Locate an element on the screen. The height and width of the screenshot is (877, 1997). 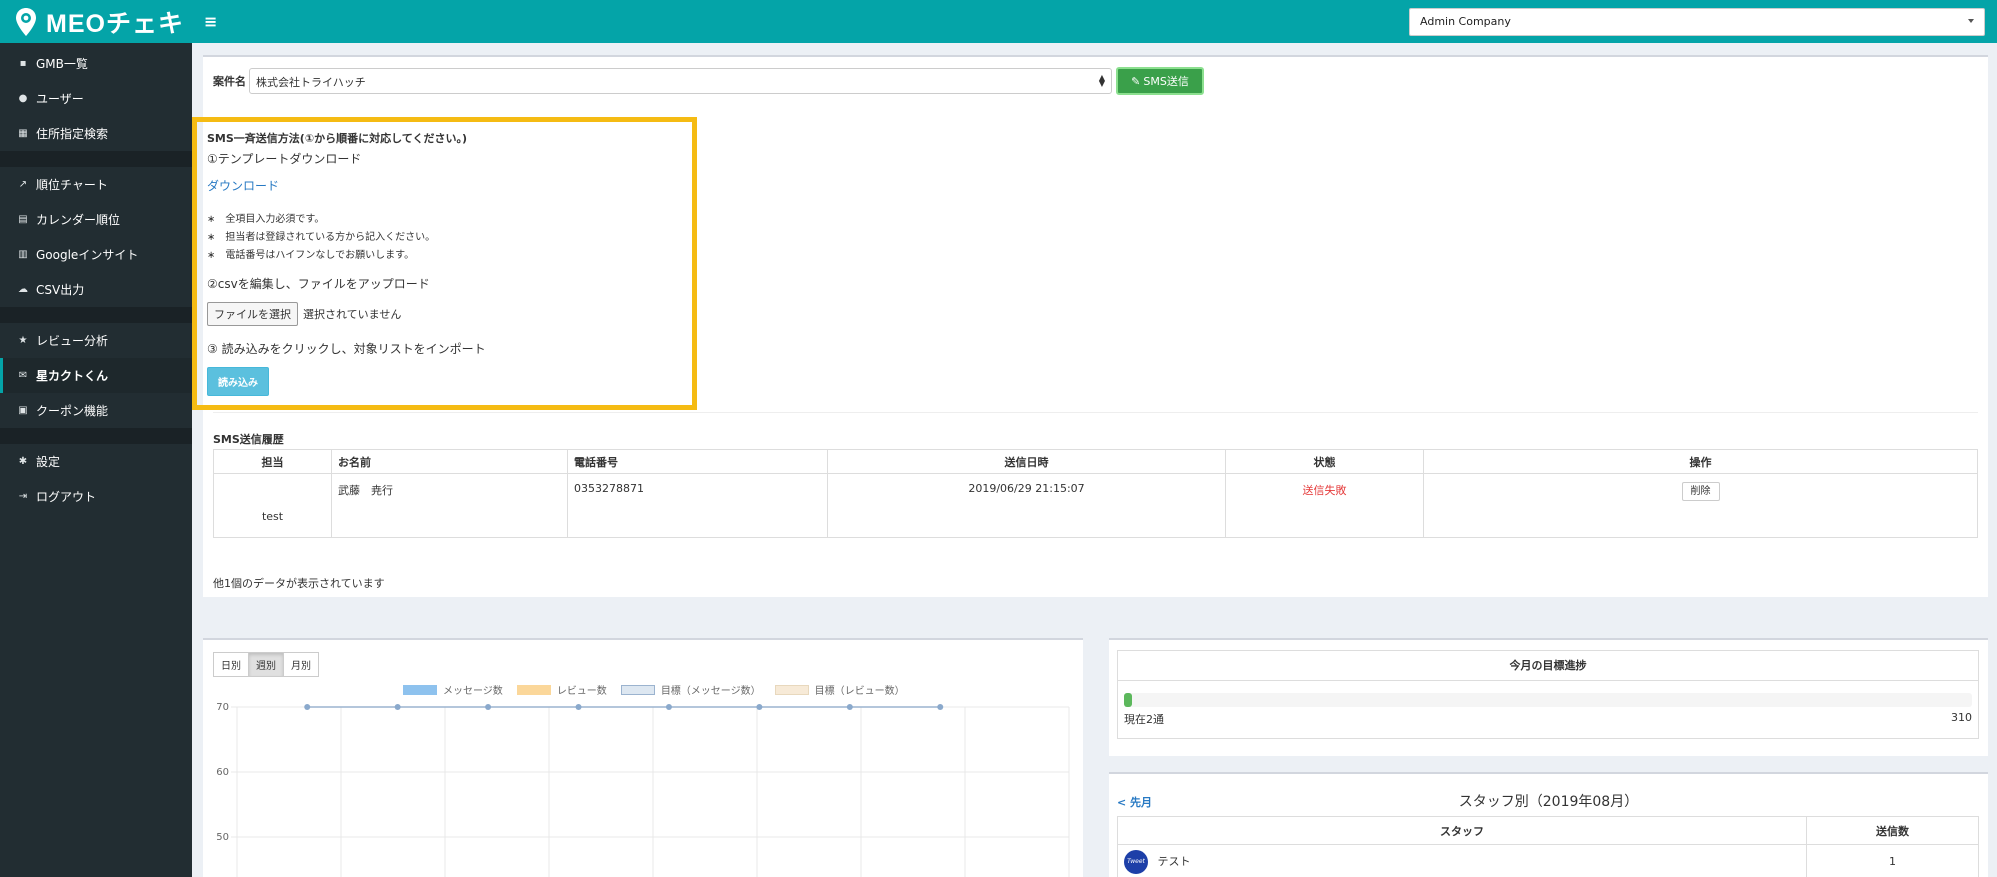
template-download-link: ダウンロード is located at coordinates (444, 185).